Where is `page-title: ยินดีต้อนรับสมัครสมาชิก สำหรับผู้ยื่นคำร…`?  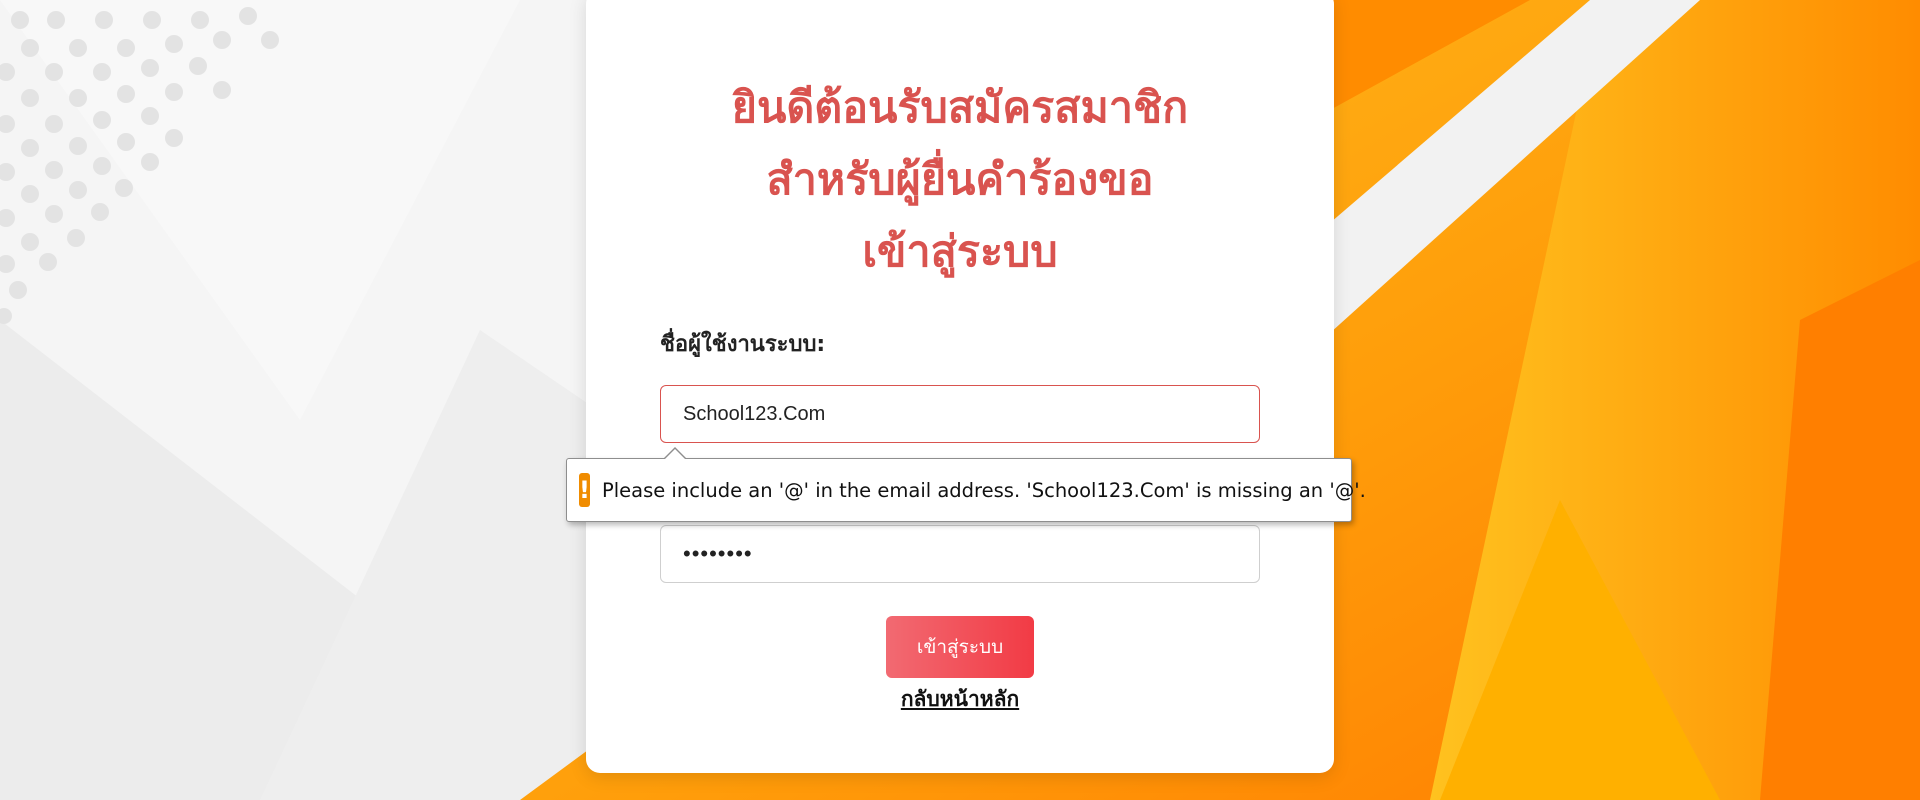
page-title: ยินดีต้อนรับสมัครสมาชิก สำหรับผู้ยื่นคำร… is located at coordinates (960, 180).